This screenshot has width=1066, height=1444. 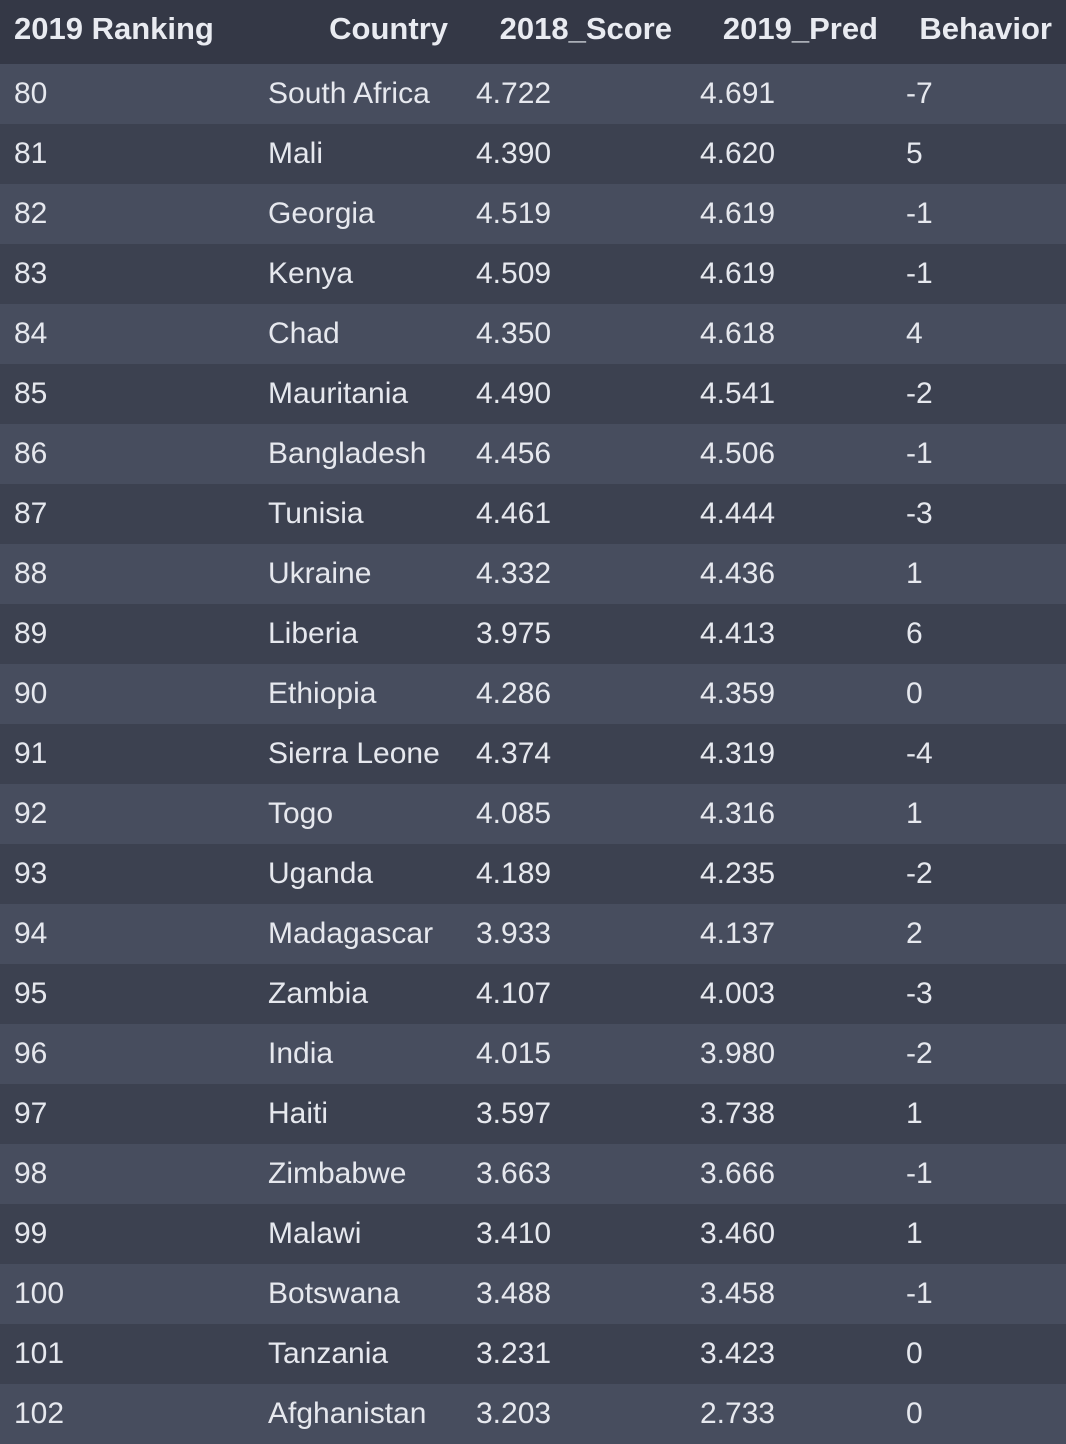 What do you see at coordinates (533, 694) in the screenshot?
I see `table-row: 90 Ethiopia 4.286 4.359 0` at bounding box center [533, 694].